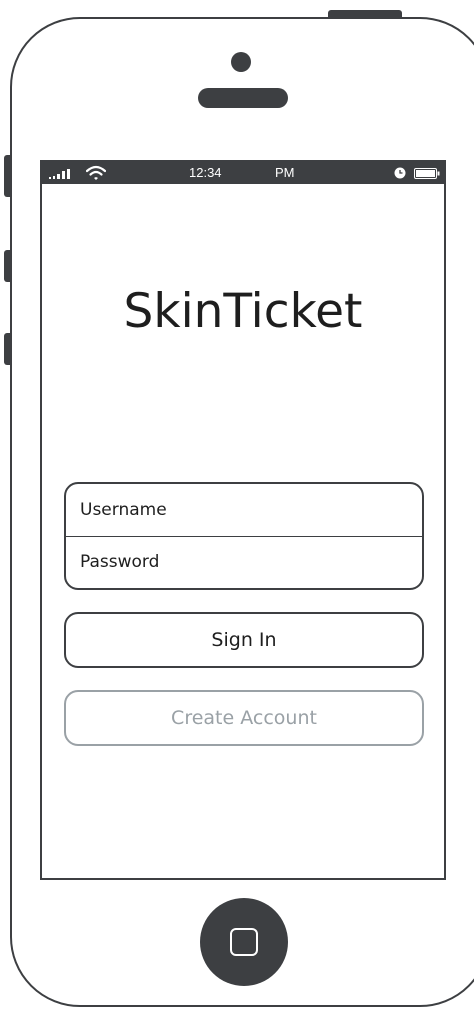  I want to click on login-form, so click(244, 536).